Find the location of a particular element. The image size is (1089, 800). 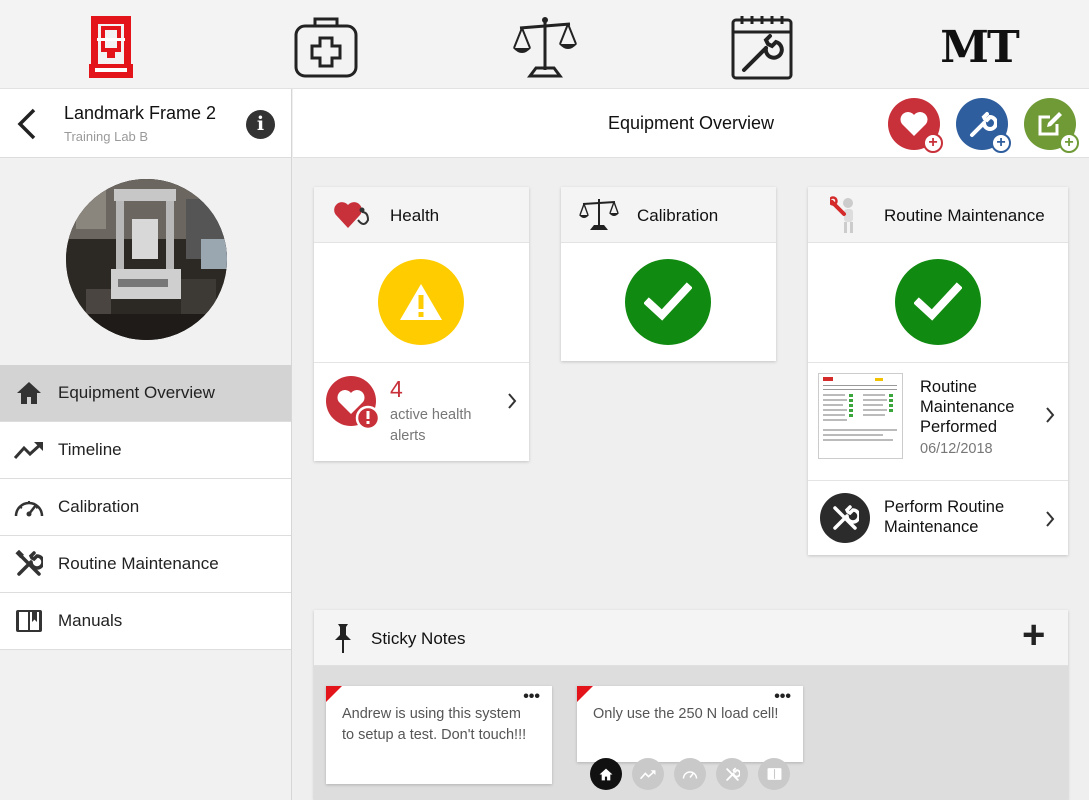

wrench-icon is located at coordinates (983, 124).